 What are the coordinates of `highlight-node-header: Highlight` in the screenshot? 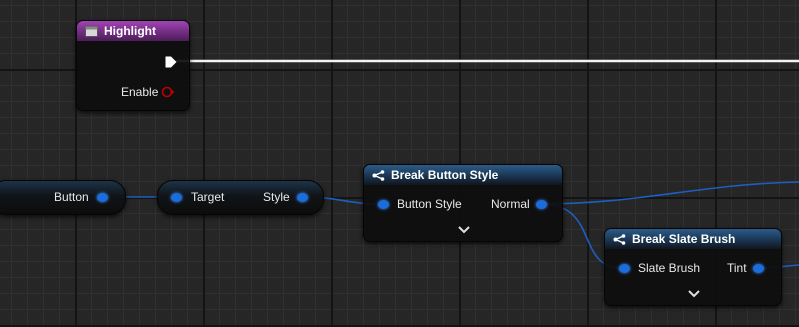 It's located at (133, 31).